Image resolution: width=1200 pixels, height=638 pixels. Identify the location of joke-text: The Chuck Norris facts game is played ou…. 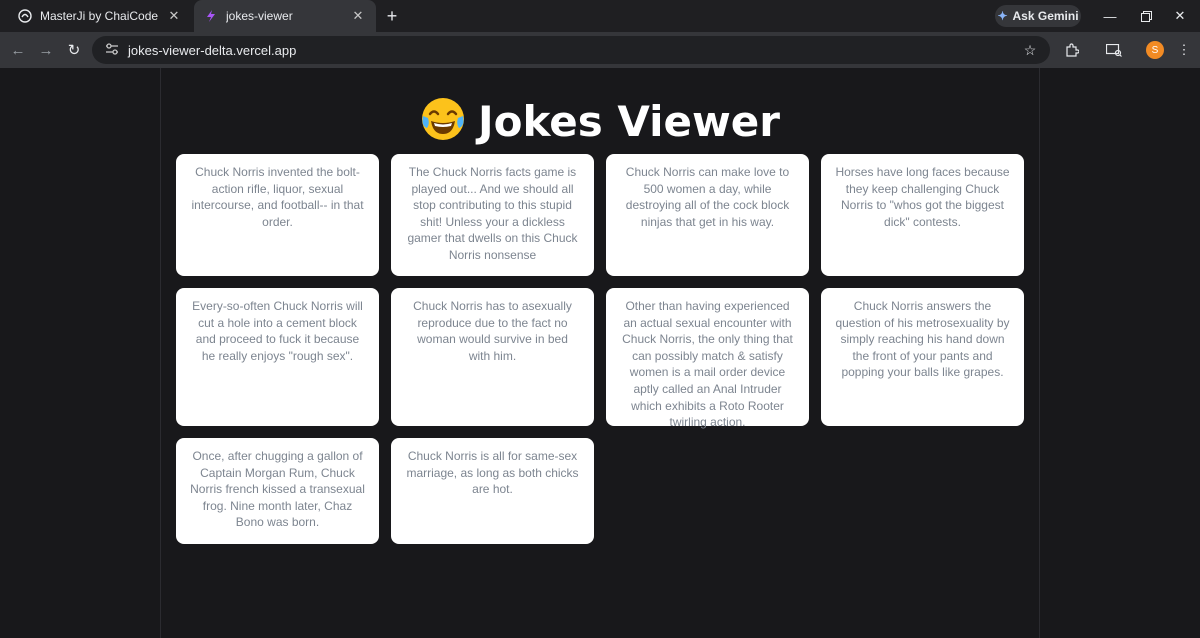
(492, 213).